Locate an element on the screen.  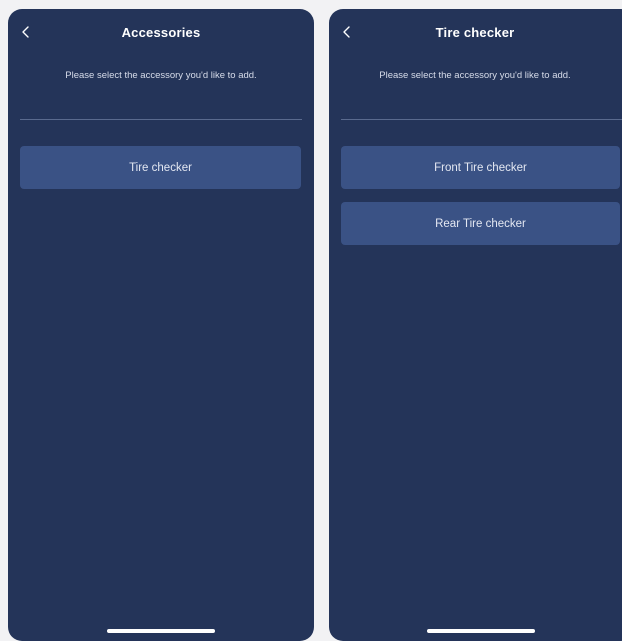
front-tire-checker-button: Front Tire checker is located at coordinates (480, 167).